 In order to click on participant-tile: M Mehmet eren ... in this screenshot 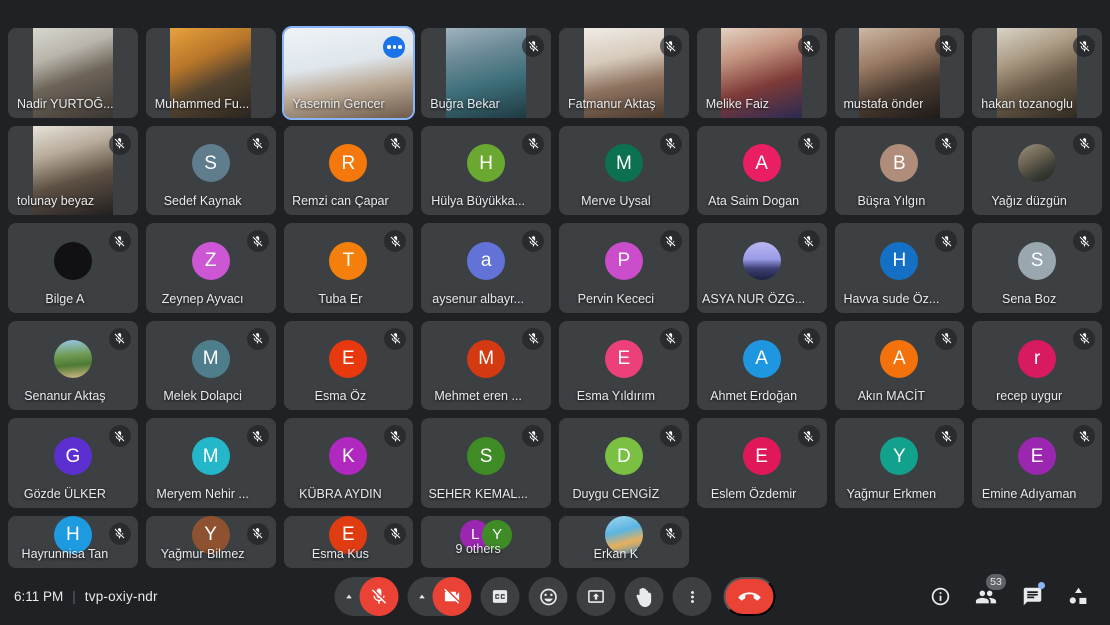, I will do `click(486, 365)`.